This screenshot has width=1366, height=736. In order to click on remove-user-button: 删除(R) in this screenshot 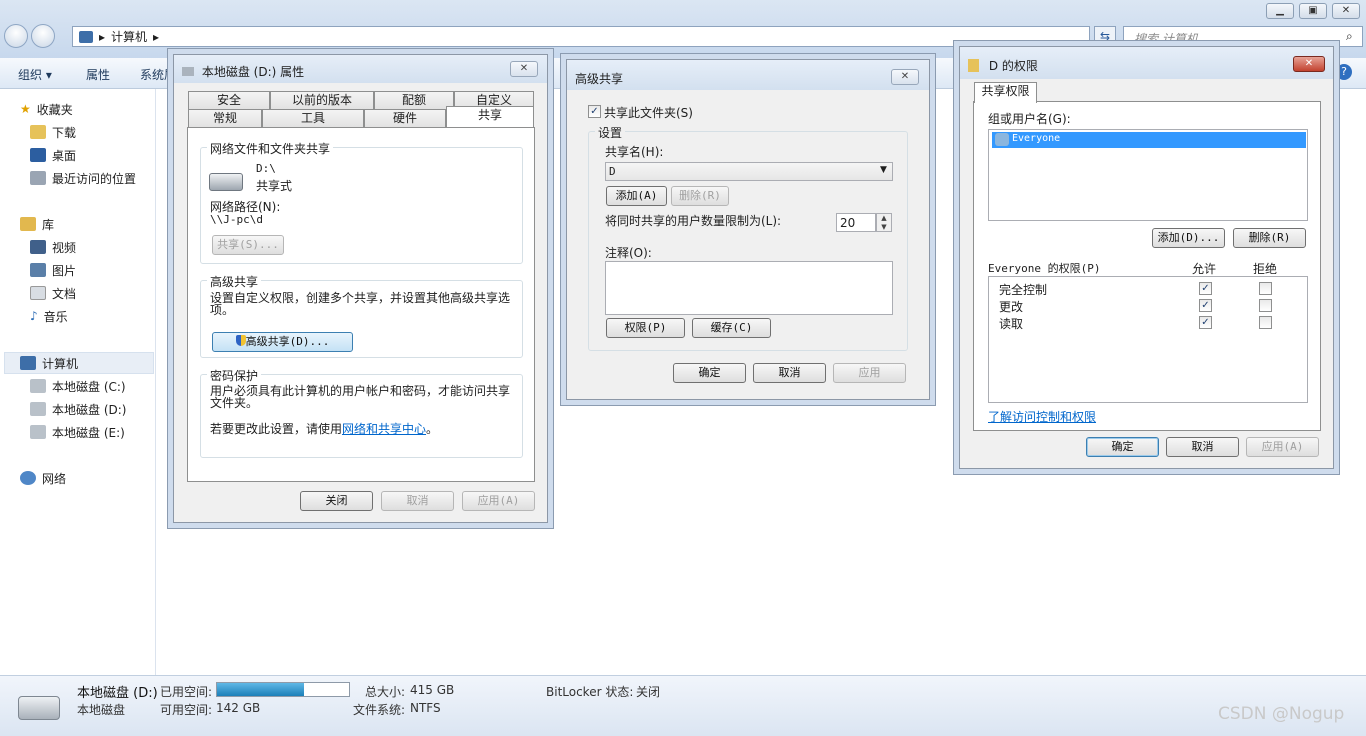, I will do `click(1269, 238)`.